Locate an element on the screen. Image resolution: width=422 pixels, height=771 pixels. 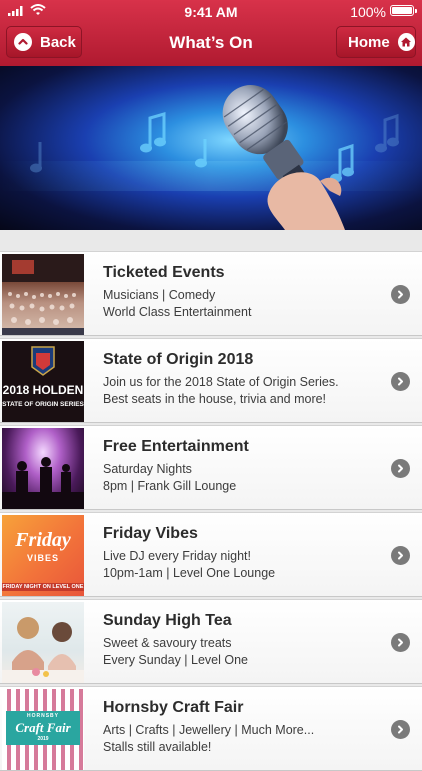
state-of-origin-thumbnail: 2018 HOLDEN STATE OF ORIGIN SERIES is located at coordinates (43, 381).